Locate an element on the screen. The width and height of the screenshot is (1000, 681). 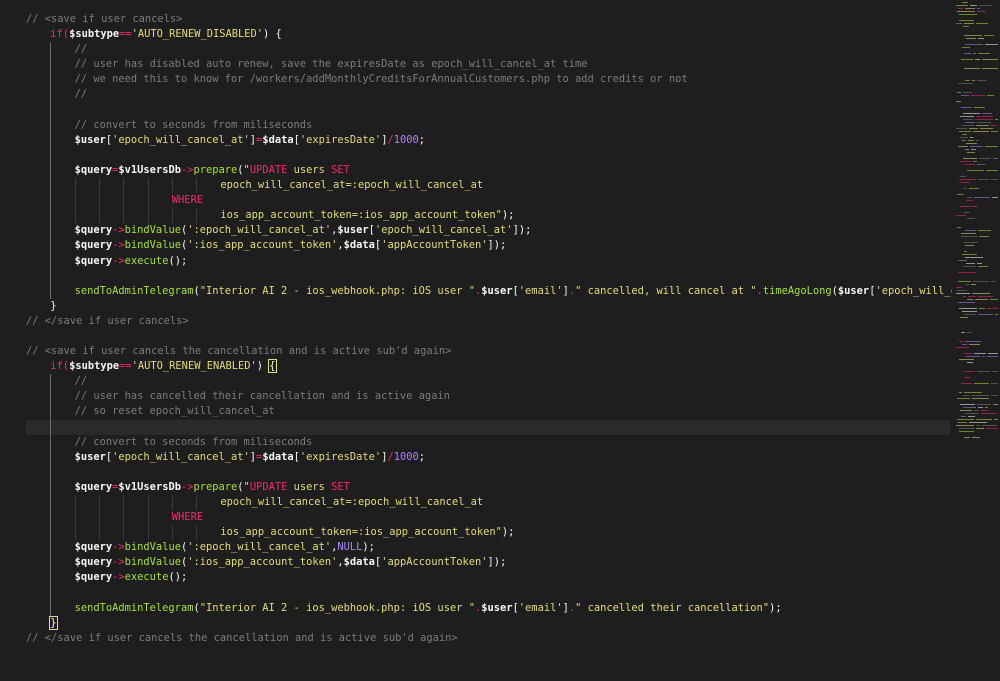
line-text: // is located at coordinates (57, 381).